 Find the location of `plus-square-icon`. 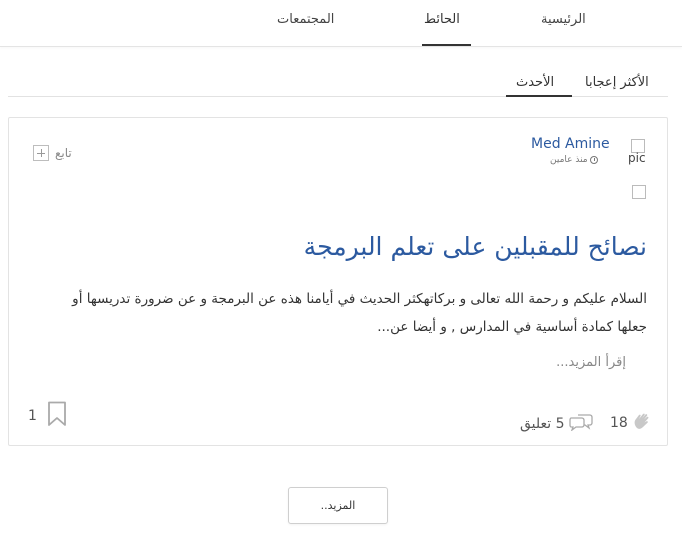

plus-square-icon is located at coordinates (41, 152).